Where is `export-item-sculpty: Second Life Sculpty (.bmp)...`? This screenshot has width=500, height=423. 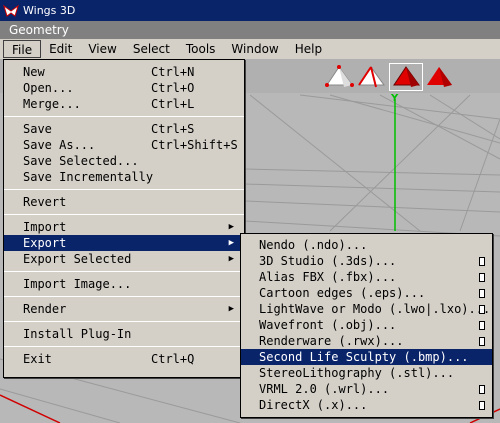
export-item-sculpty: Second Life Sculpty (.bmp)... is located at coordinates (366, 357).